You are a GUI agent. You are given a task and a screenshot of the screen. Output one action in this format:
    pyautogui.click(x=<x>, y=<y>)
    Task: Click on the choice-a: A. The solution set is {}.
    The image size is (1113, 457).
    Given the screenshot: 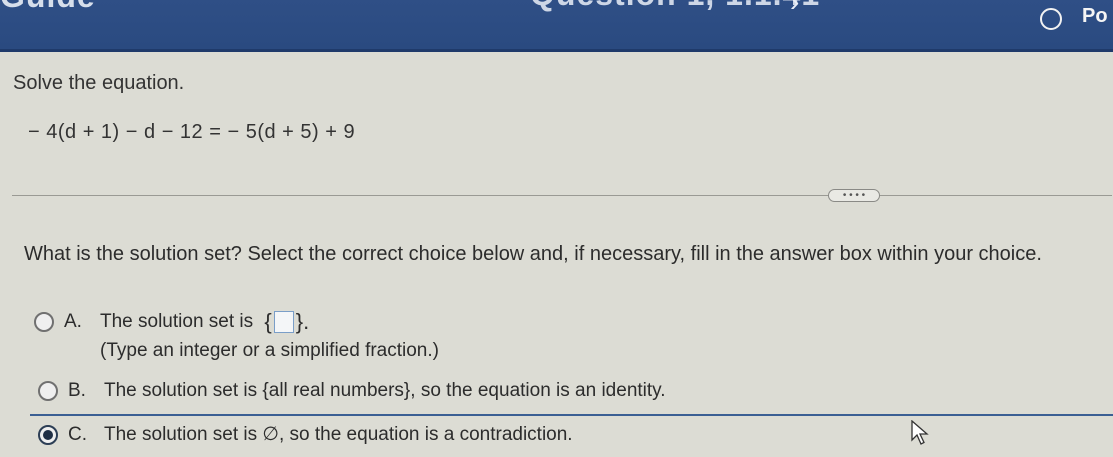 What is the action you would take?
    pyautogui.click(x=171, y=322)
    